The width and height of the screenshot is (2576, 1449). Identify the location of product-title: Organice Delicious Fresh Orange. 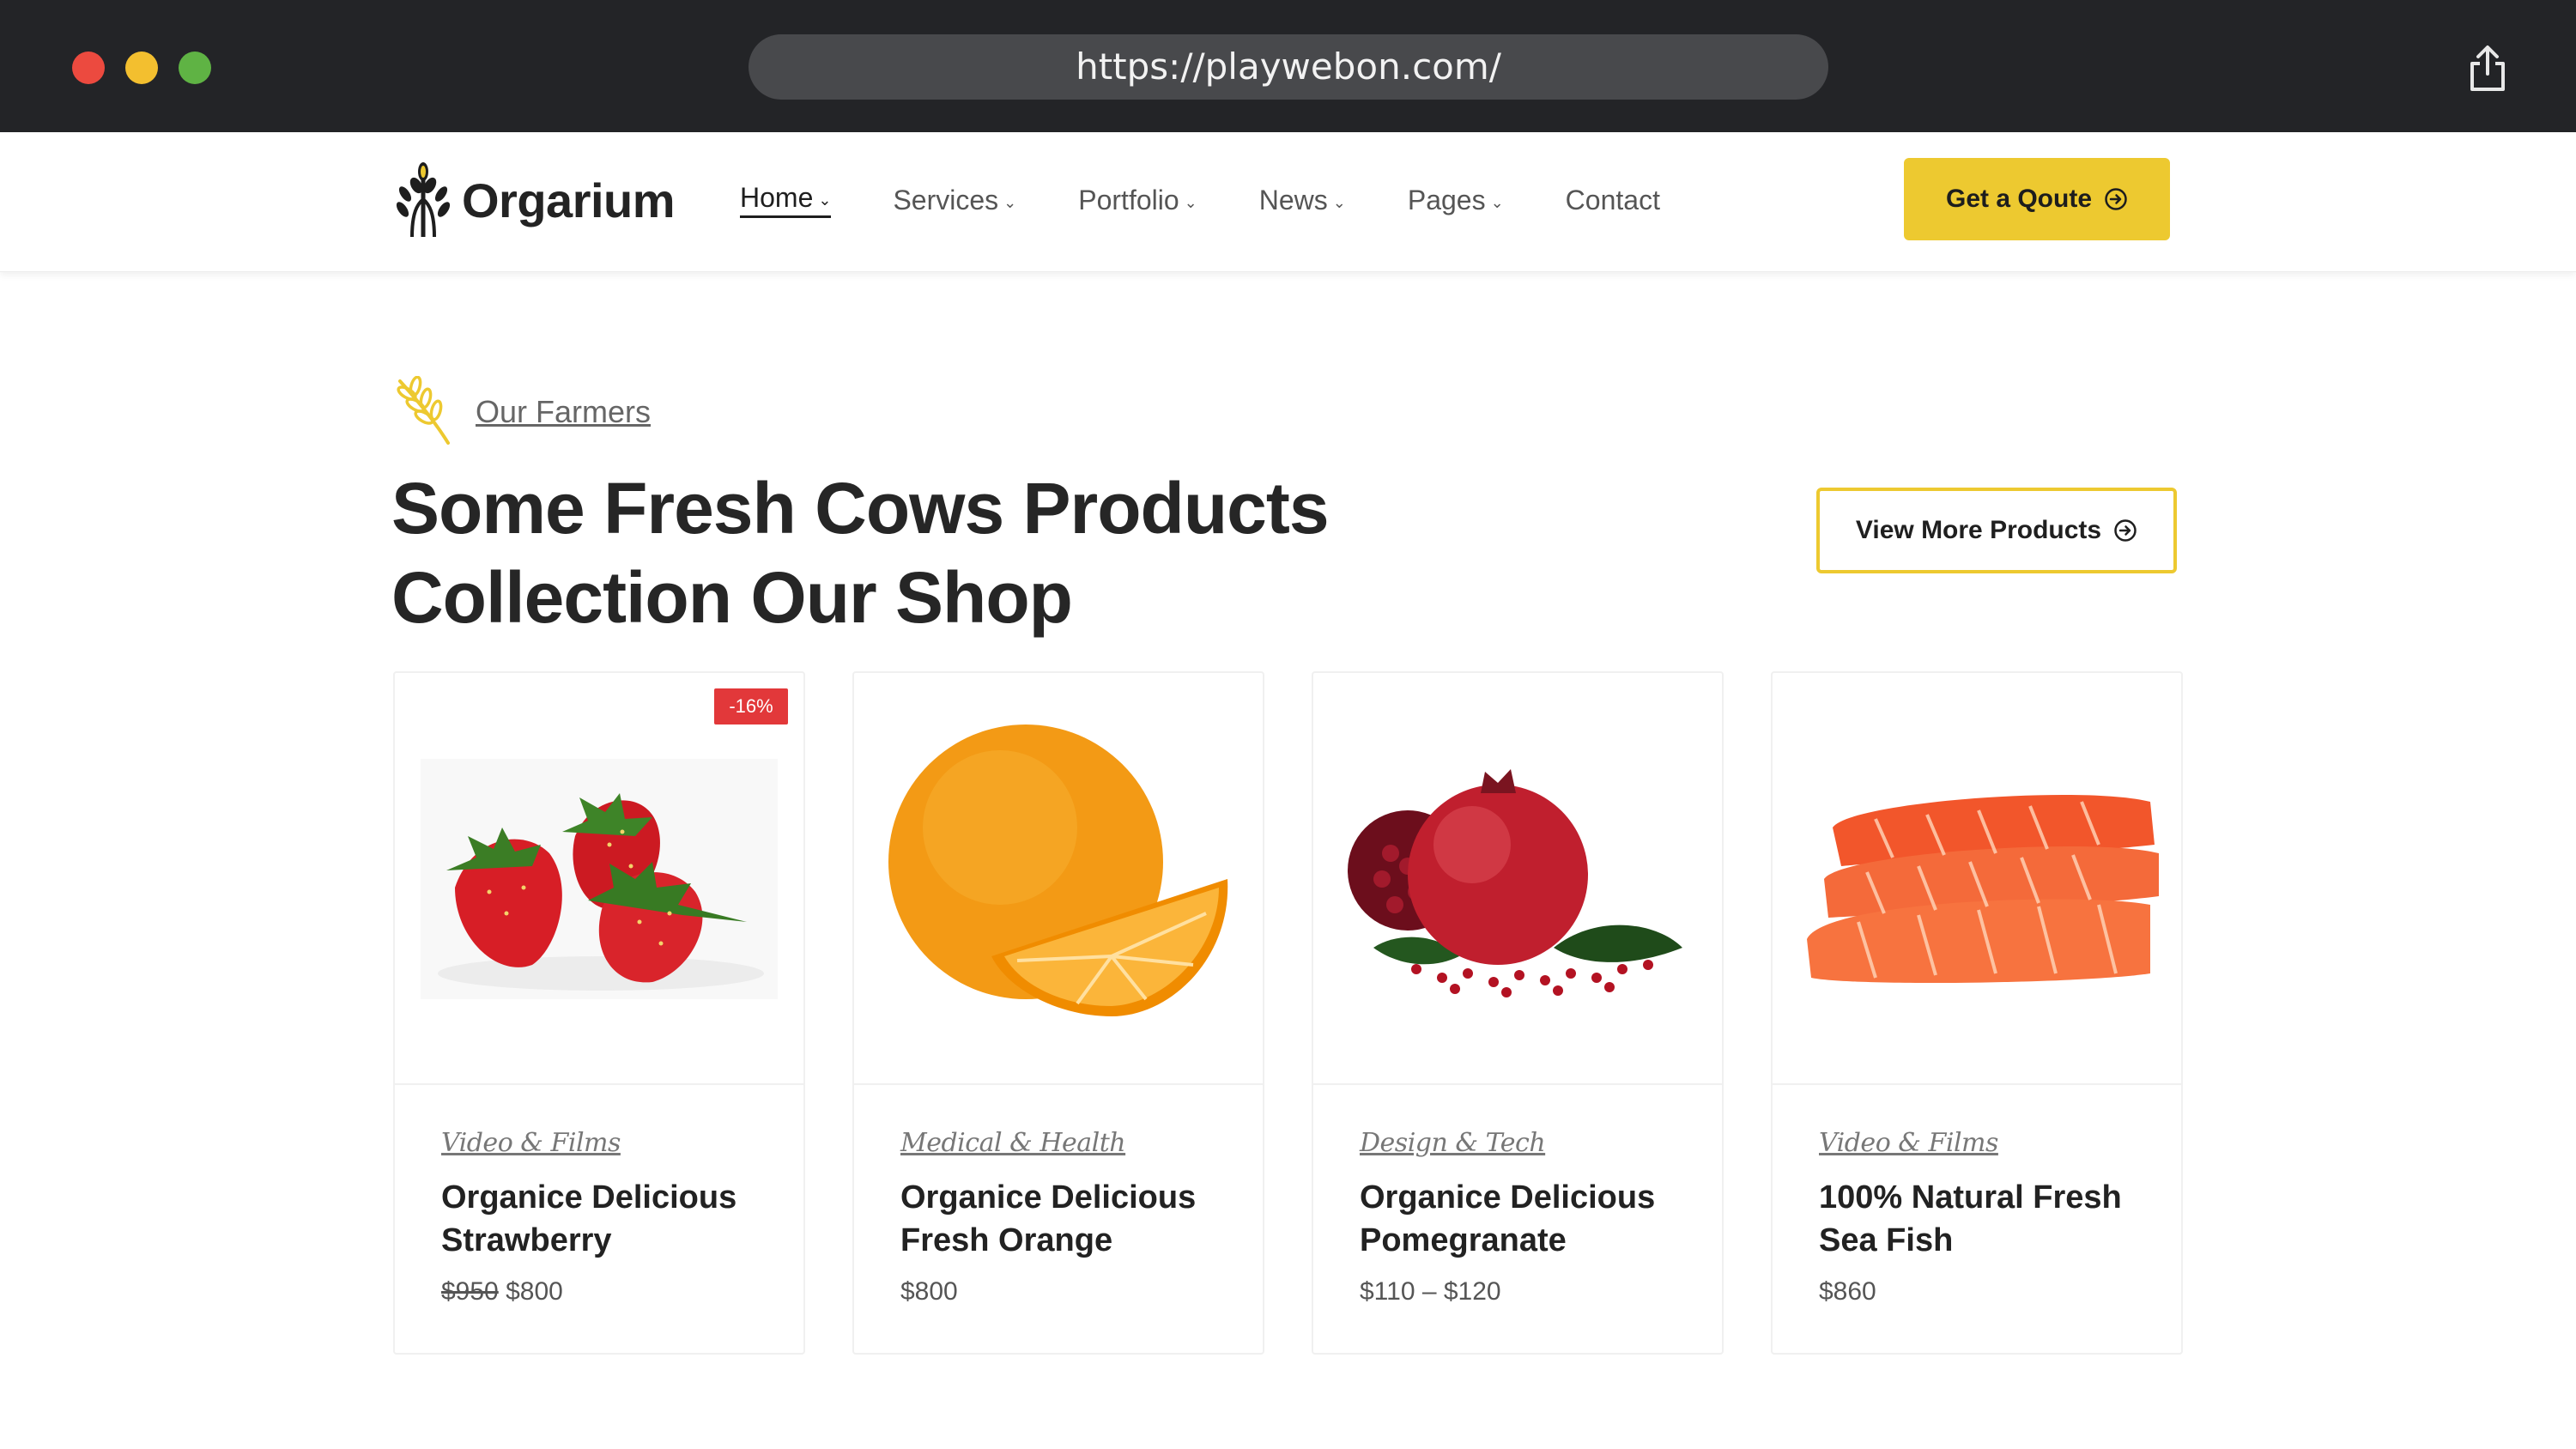
(1067, 1219).